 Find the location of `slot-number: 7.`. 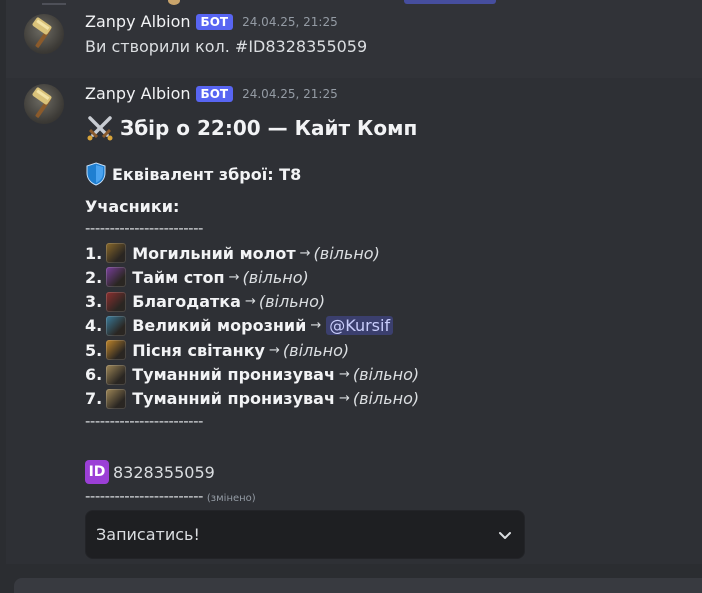

slot-number: 7. is located at coordinates (94, 399).